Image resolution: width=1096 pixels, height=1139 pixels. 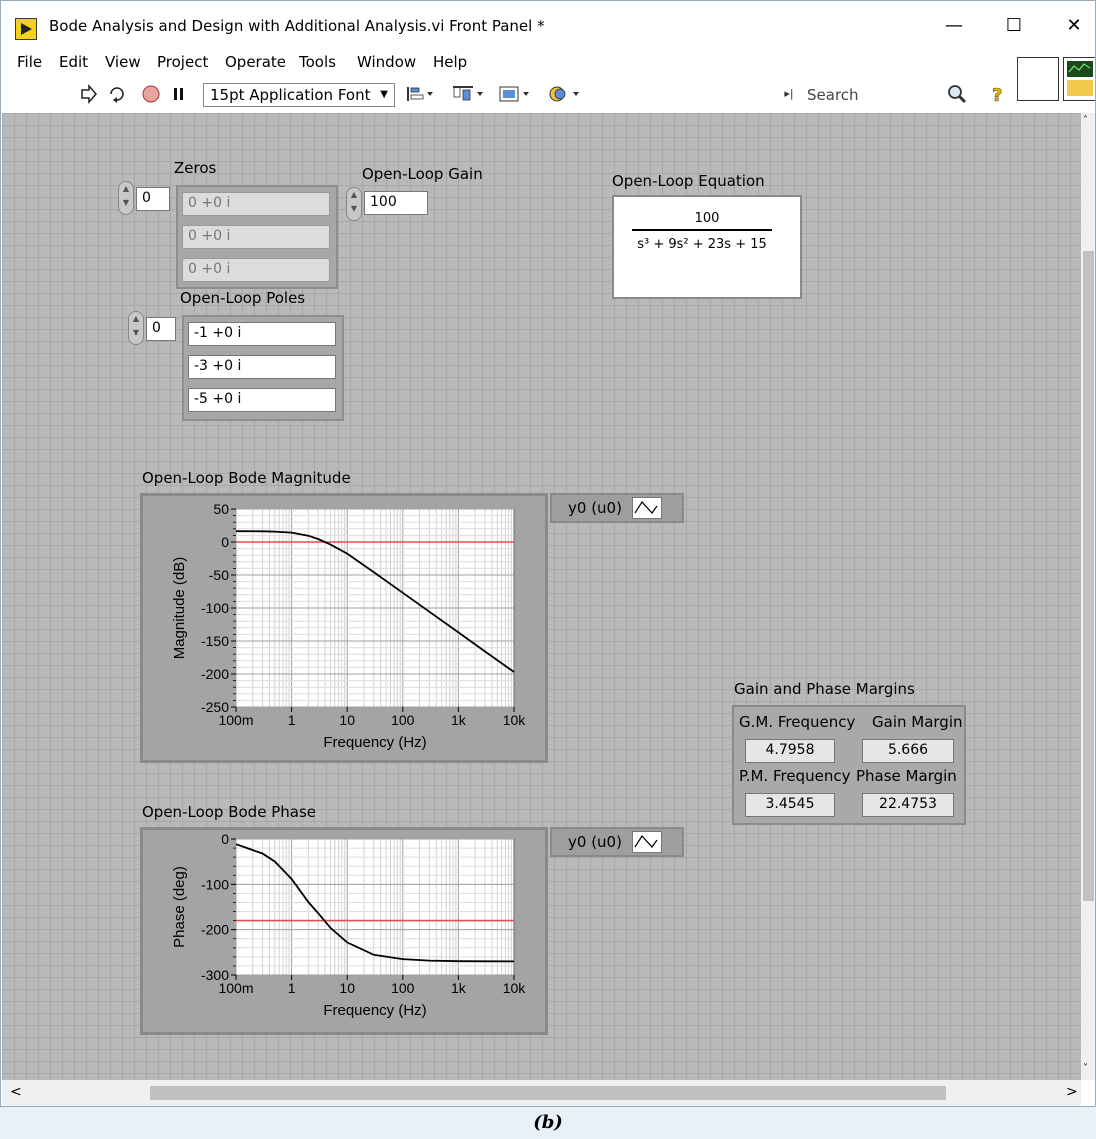 I want to click on menu-help: Help, so click(x=450, y=62).